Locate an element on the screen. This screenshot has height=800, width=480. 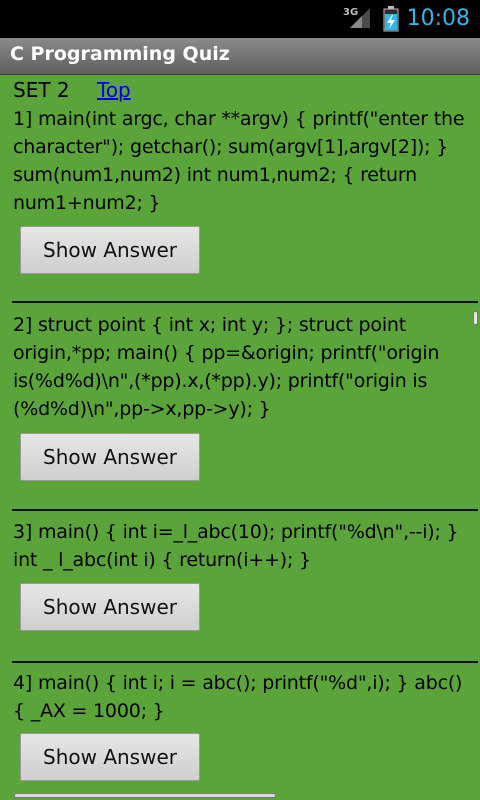
clock: 10:08 is located at coordinates (438, 18).